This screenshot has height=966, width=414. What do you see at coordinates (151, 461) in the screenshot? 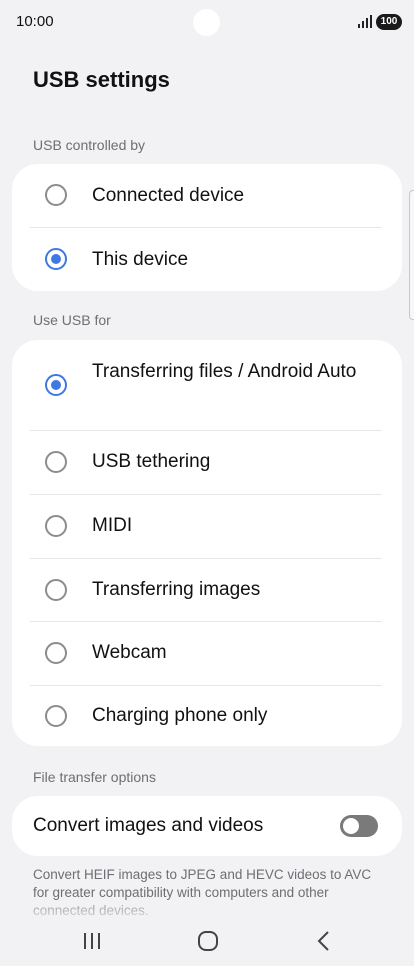
I see `option-label: USB tethering` at bounding box center [151, 461].